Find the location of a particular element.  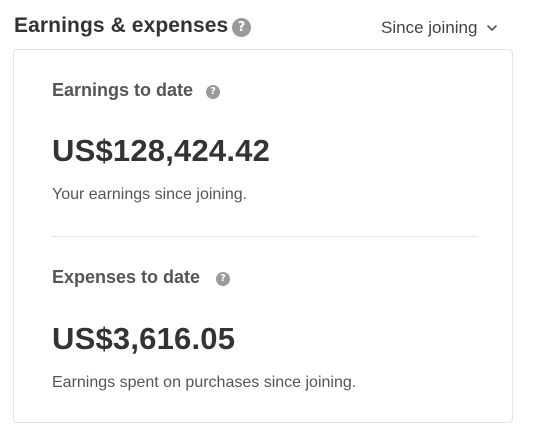

expenses-title: Expenses to date is located at coordinates (126, 277).